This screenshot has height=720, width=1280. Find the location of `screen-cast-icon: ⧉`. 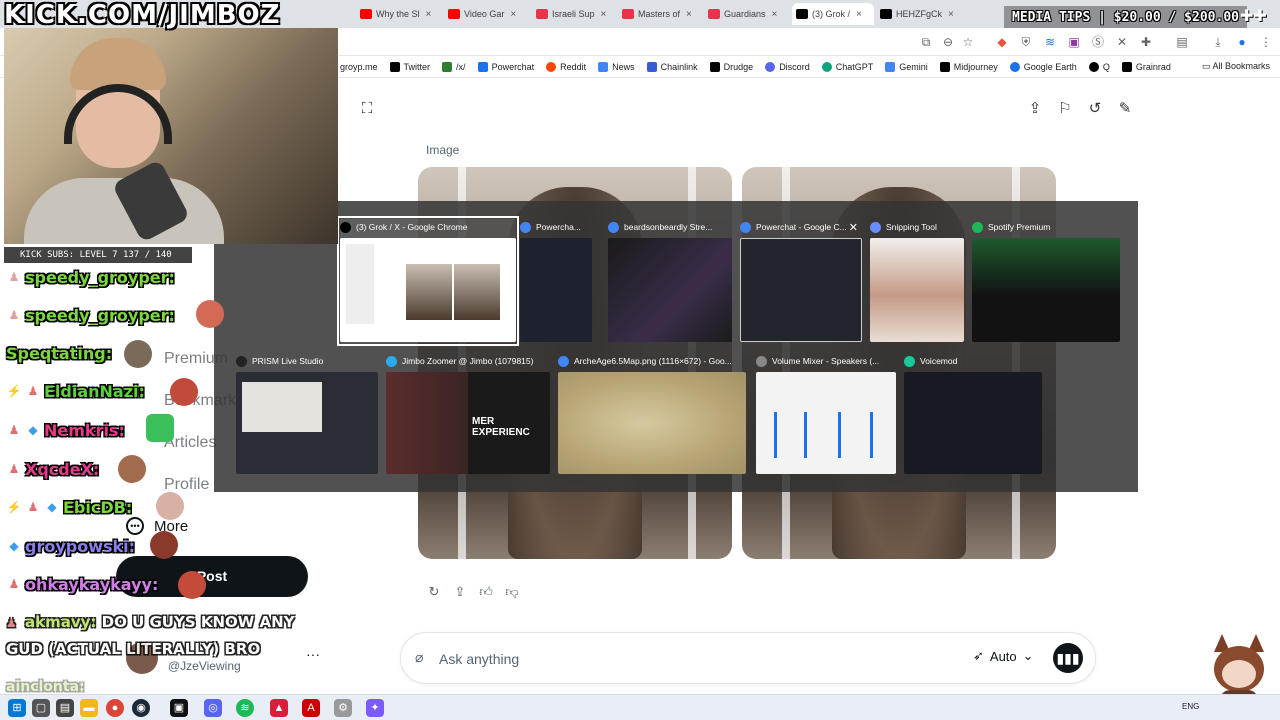

screen-cast-icon: ⧉ is located at coordinates (926, 42).